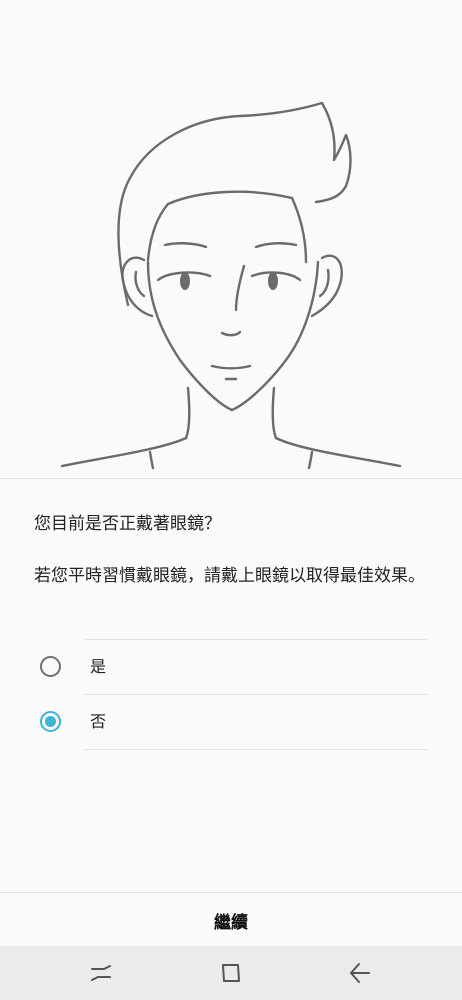 The height and width of the screenshot is (1000, 462). I want to click on illustration-divider, so click(231, 478).